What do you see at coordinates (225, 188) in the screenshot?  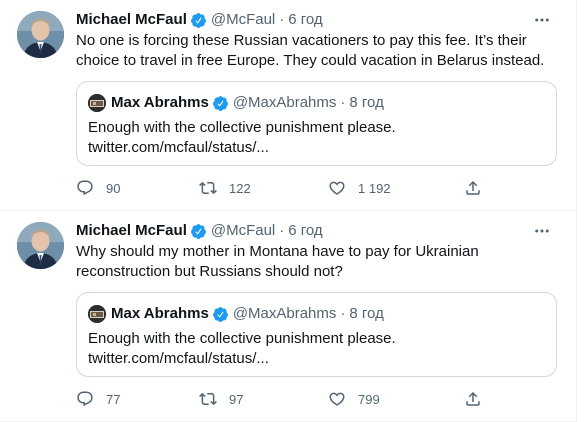 I see `retweet-button: 122` at bounding box center [225, 188].